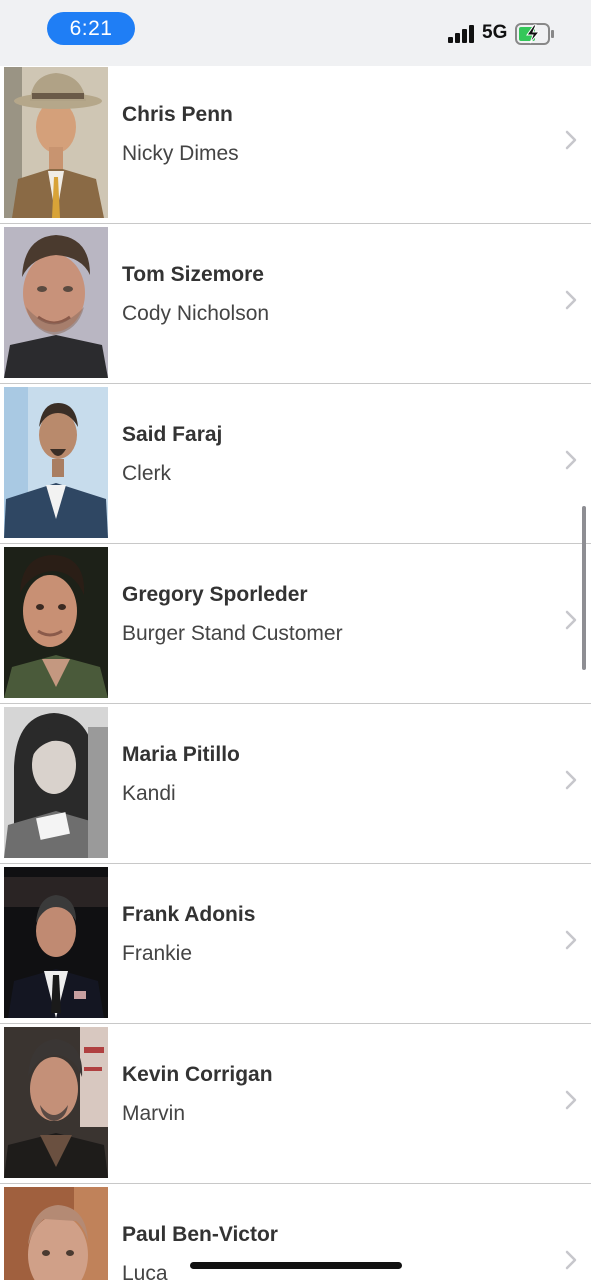 The height and width of the screenshot is (1280, 591). I want to click on cast-row: Chris Penn Nicky Dimes, so click(295, 145).